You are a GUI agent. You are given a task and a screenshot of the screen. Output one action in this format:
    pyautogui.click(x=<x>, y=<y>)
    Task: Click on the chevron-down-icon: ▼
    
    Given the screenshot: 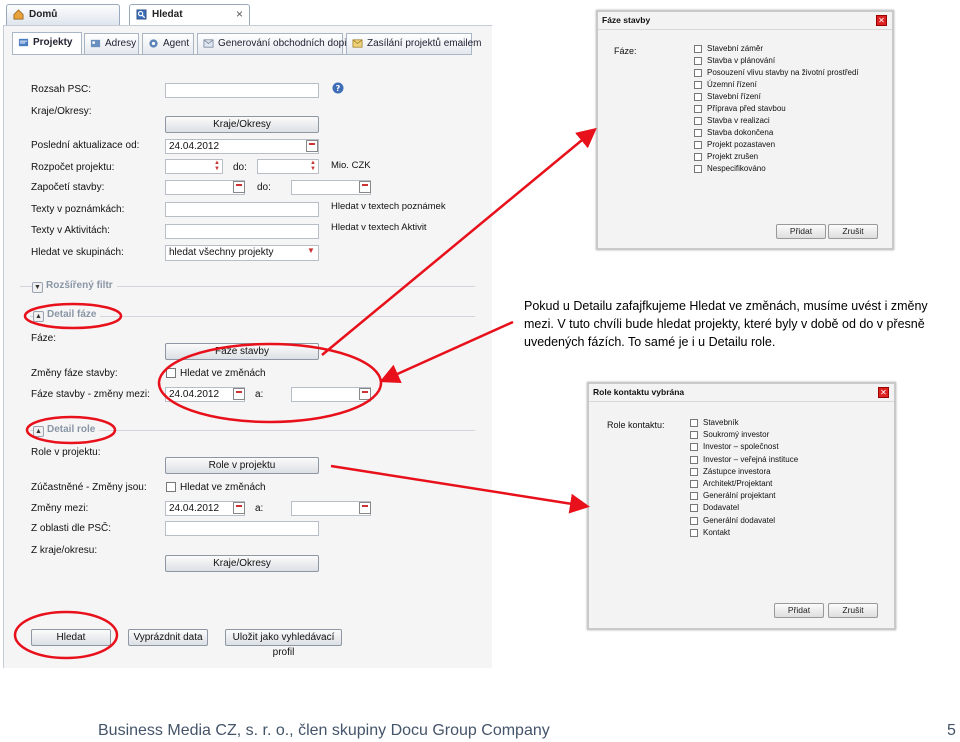 What is the action you would take?
    pyautogui.click(x=311, y=250)
    